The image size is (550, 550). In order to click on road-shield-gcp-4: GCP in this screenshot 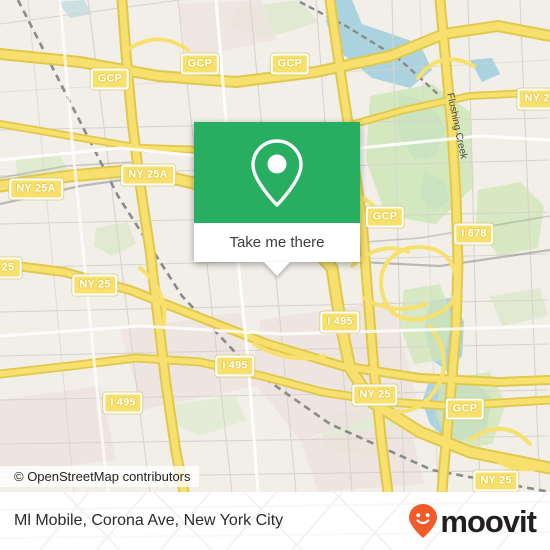, I will do `click(385, 217)`.